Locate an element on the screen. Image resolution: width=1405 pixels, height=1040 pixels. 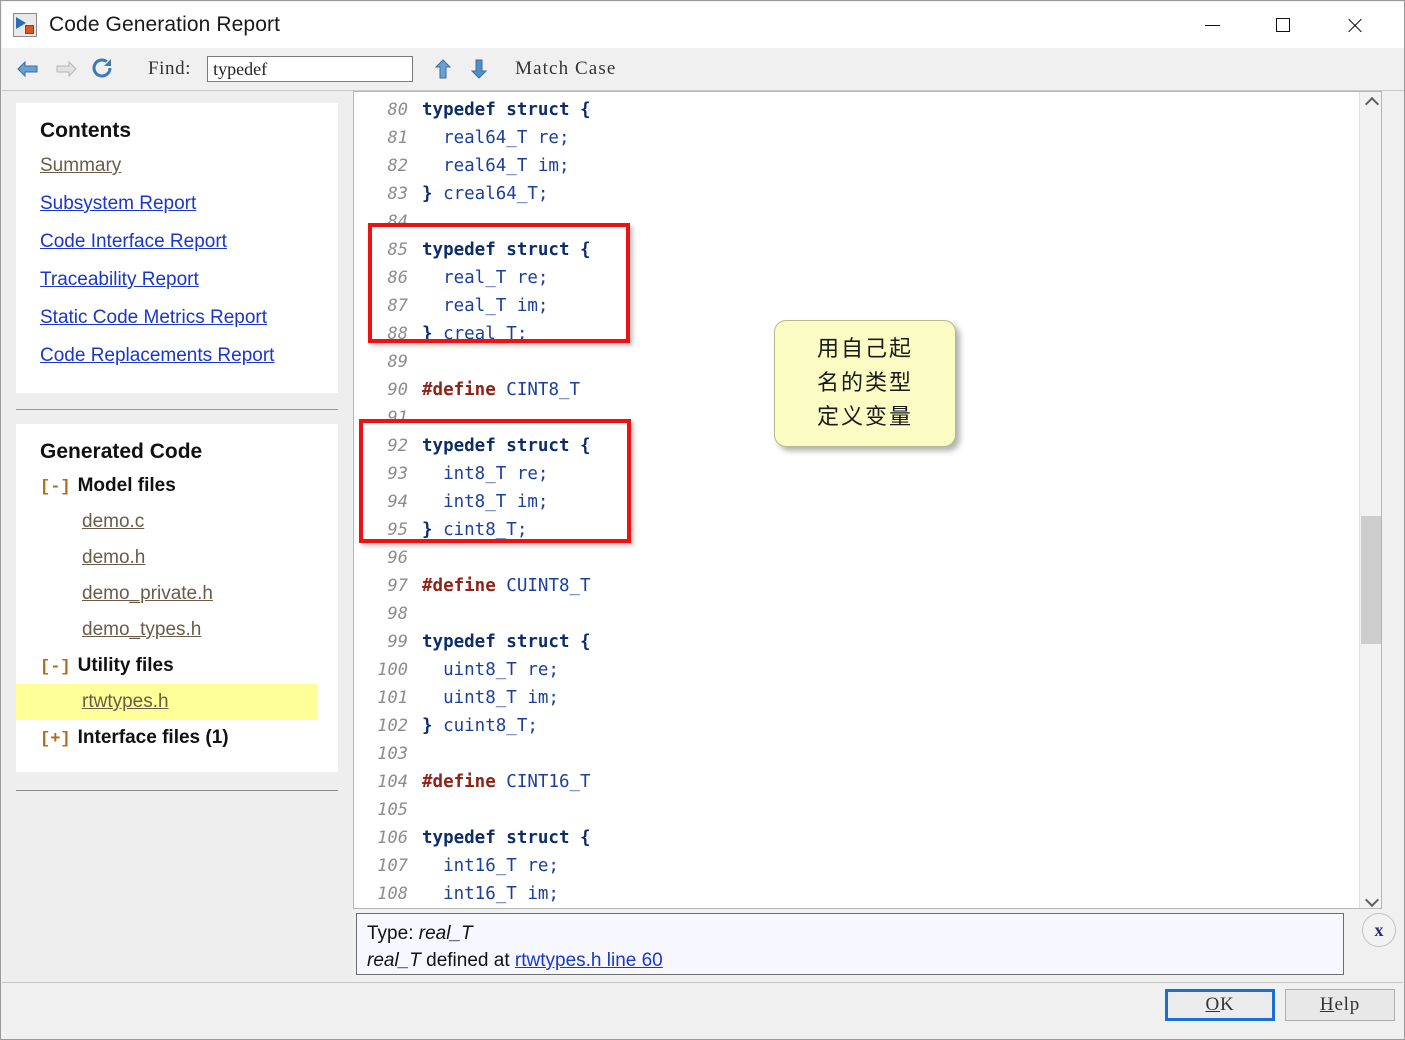
code-token: int16_T im; is located at coordinates (490, 894).